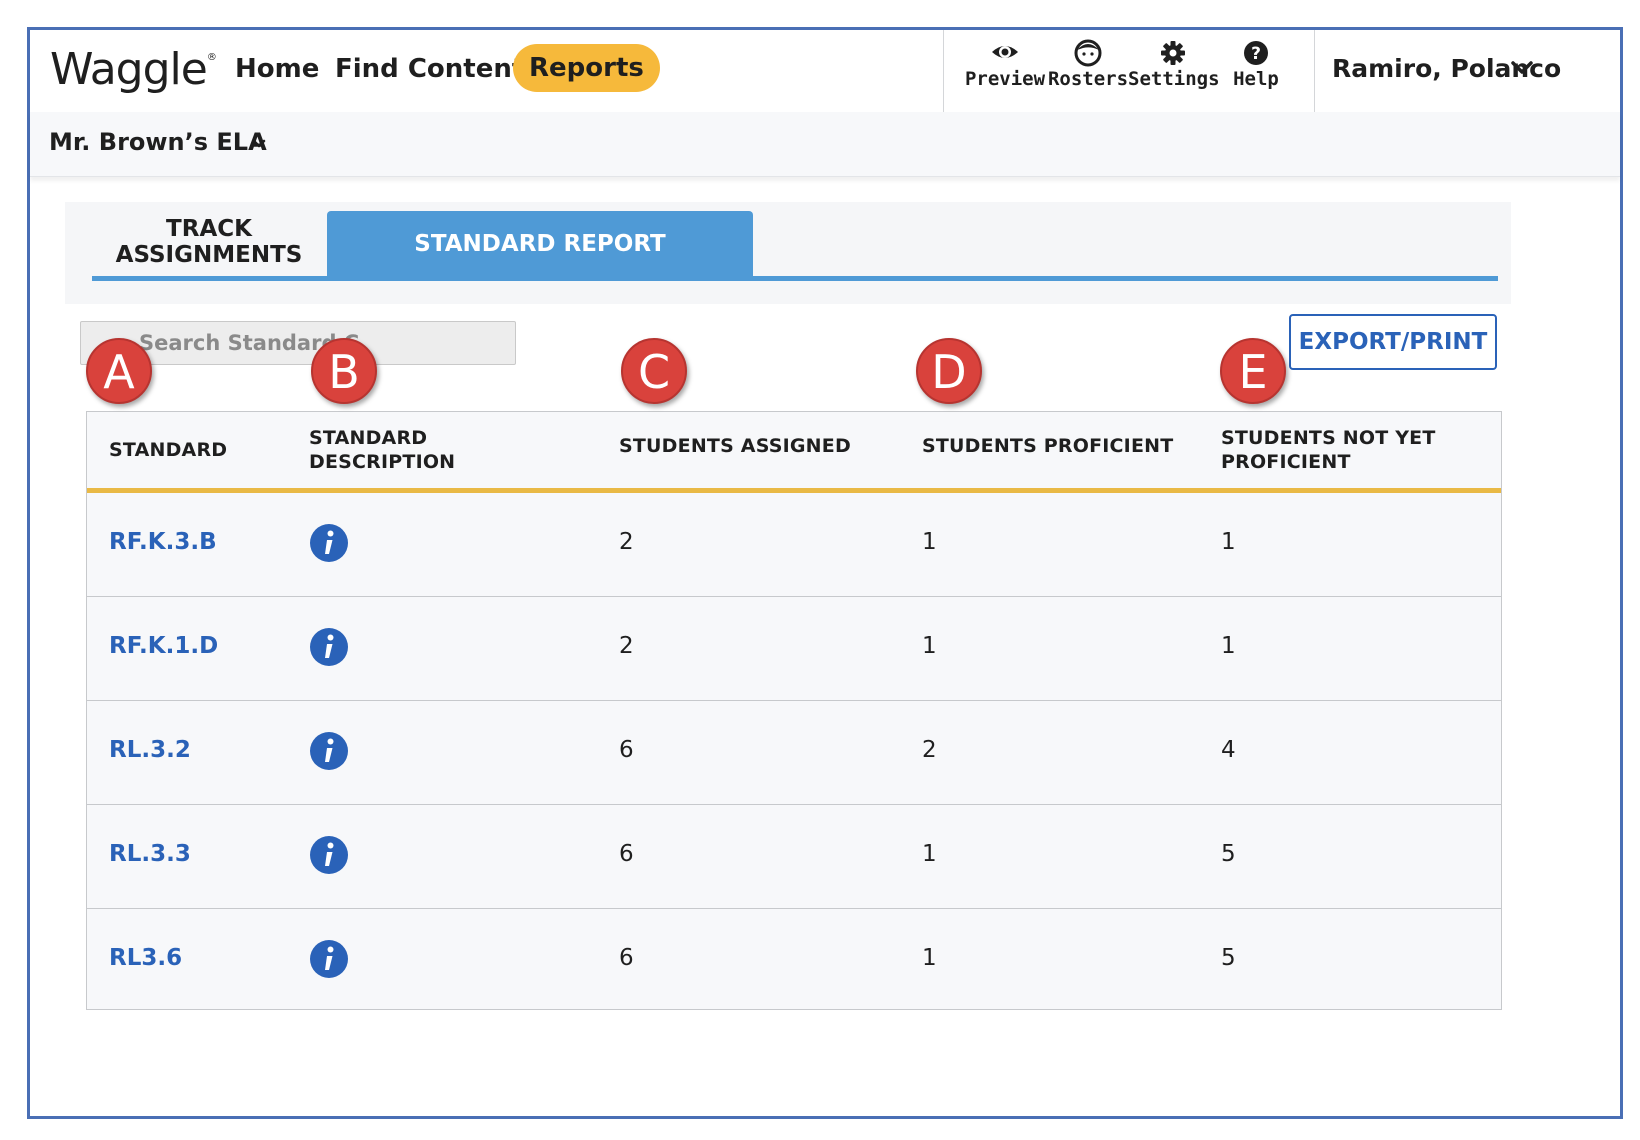  What do you see at coordinates (119, 371) in the screenshot?
I see `callout-a: A` at bounding box center [119, 371].